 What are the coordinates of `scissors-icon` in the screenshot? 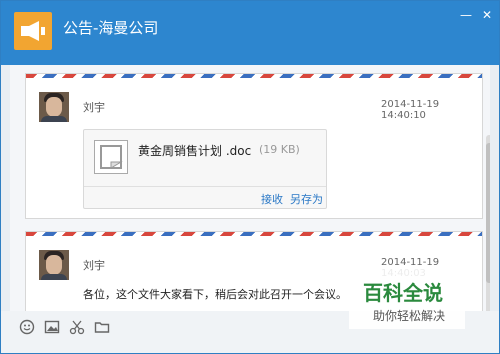 It's located at (77, 327).